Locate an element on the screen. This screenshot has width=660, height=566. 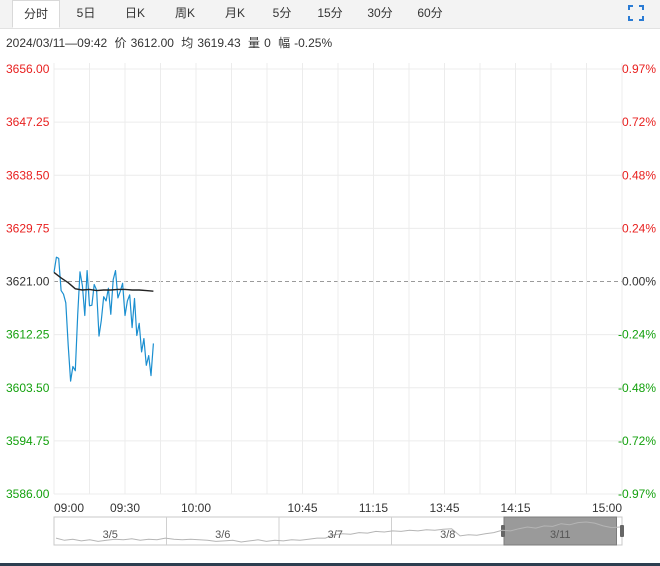
navigator-day-label: 3/11 is located at coordinates (560, 535).